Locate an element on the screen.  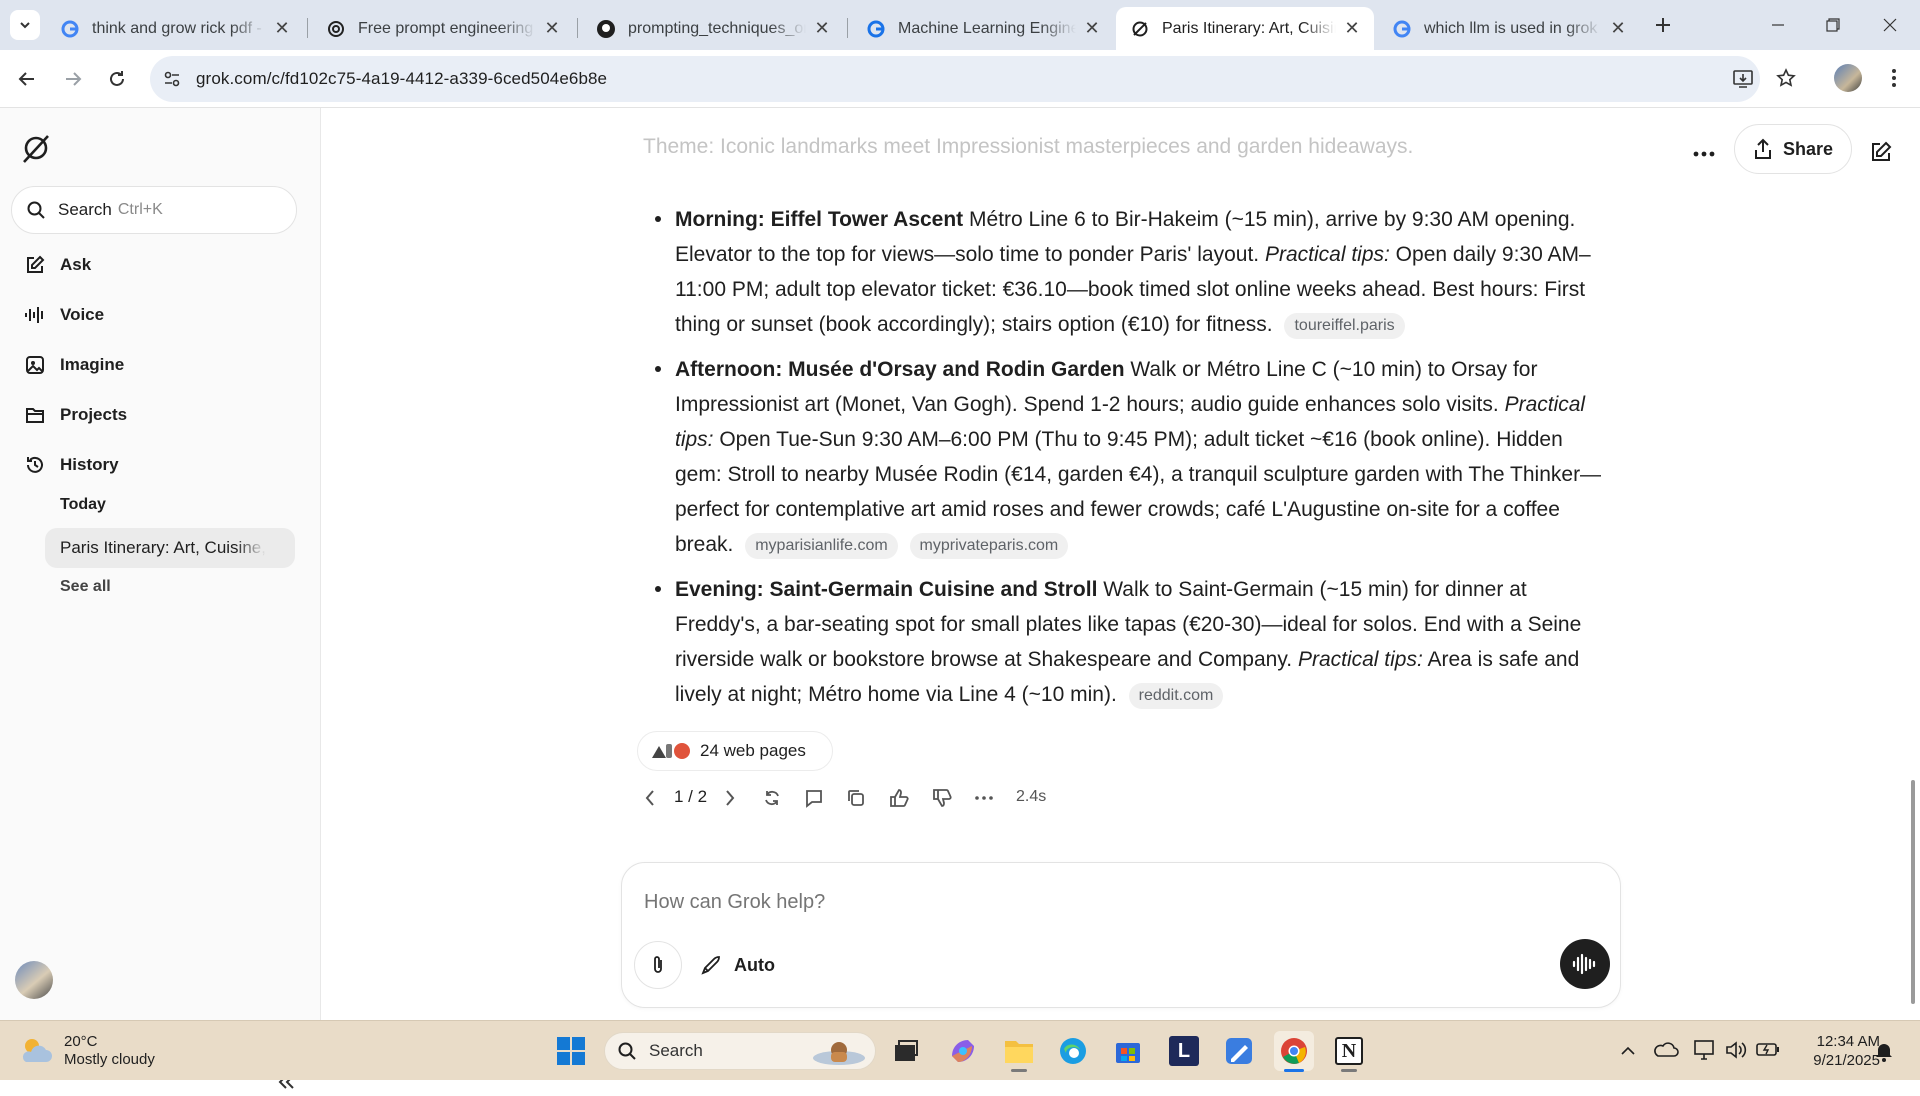
site-info-icon is located at coordinates (172, 79).